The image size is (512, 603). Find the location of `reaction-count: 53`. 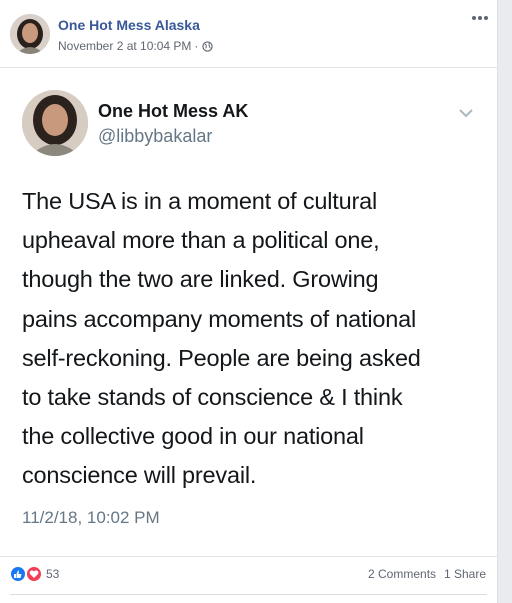

reaction-count: 53 is located at coordinates (52, 574).